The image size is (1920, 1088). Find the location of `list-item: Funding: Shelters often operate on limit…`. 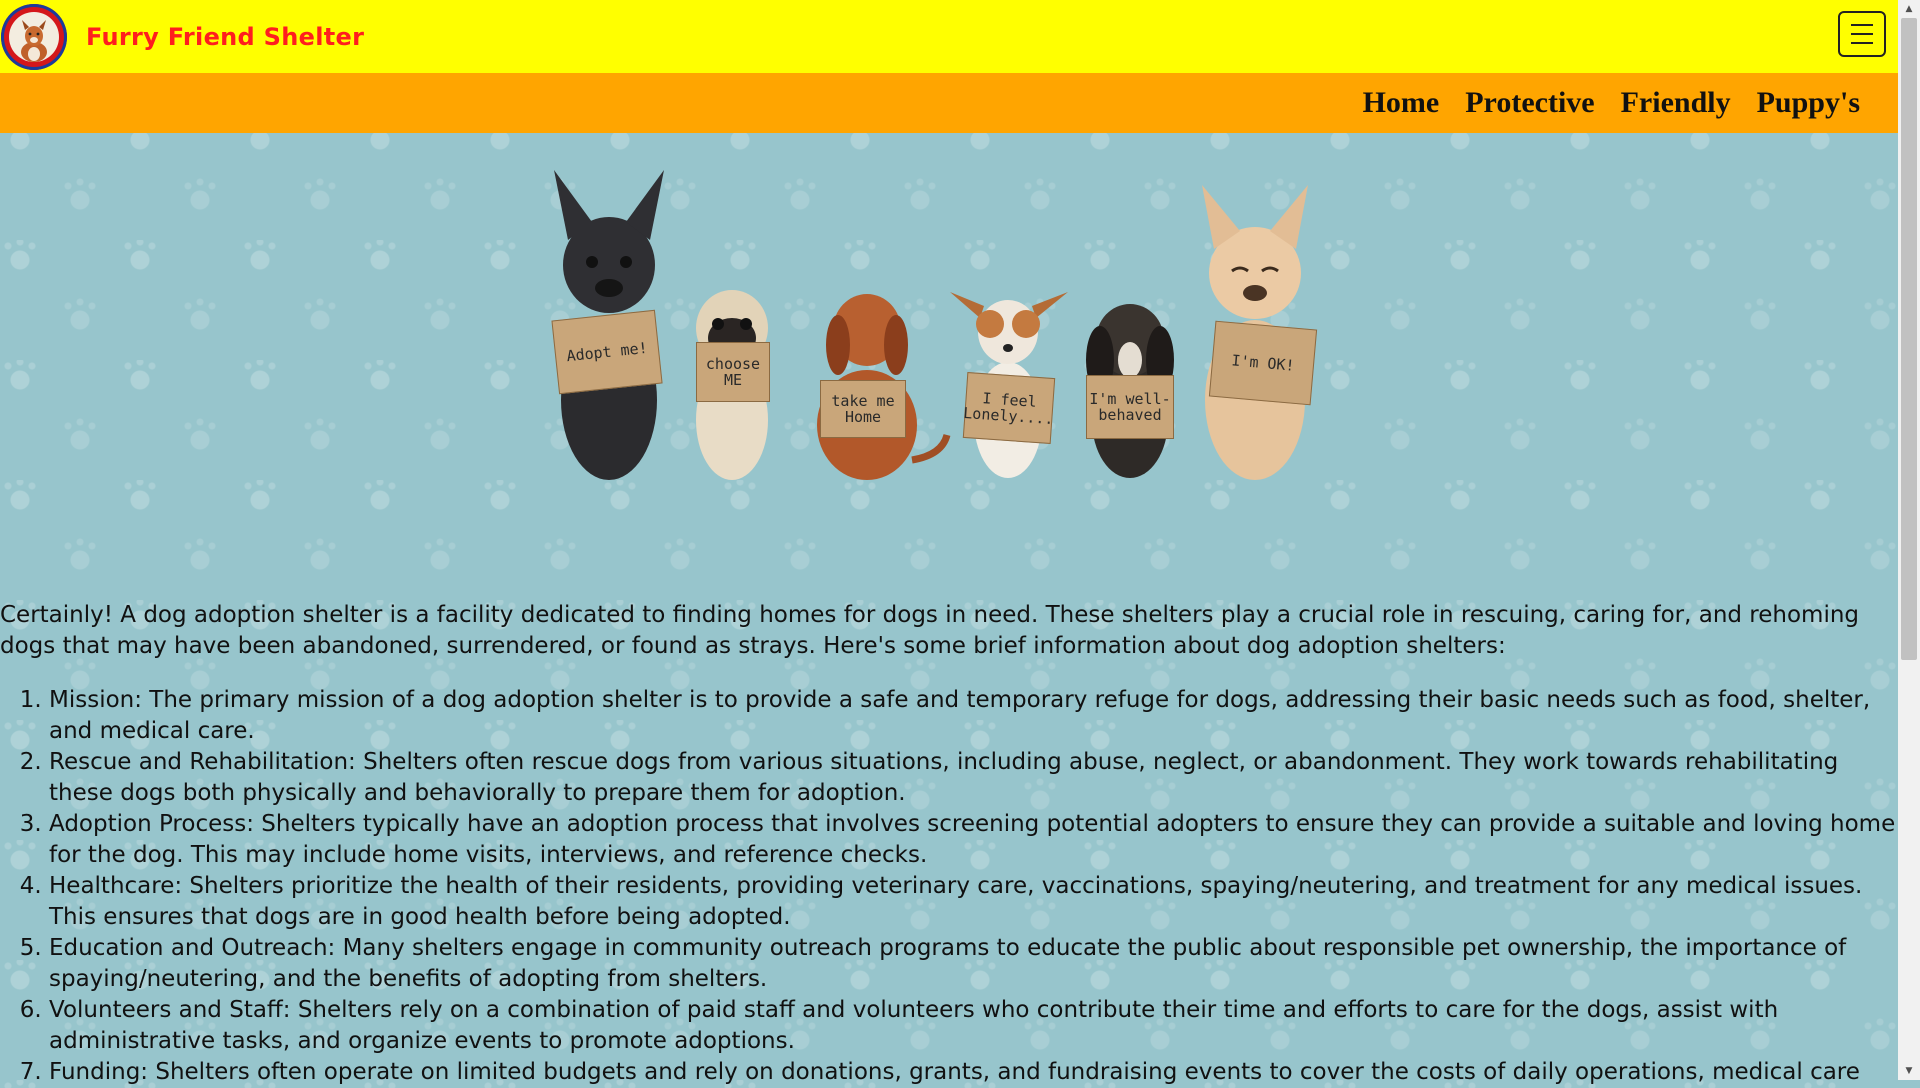

list-item: Funding: Shelters often operate on limit… is located at coordinates (973, 1072).